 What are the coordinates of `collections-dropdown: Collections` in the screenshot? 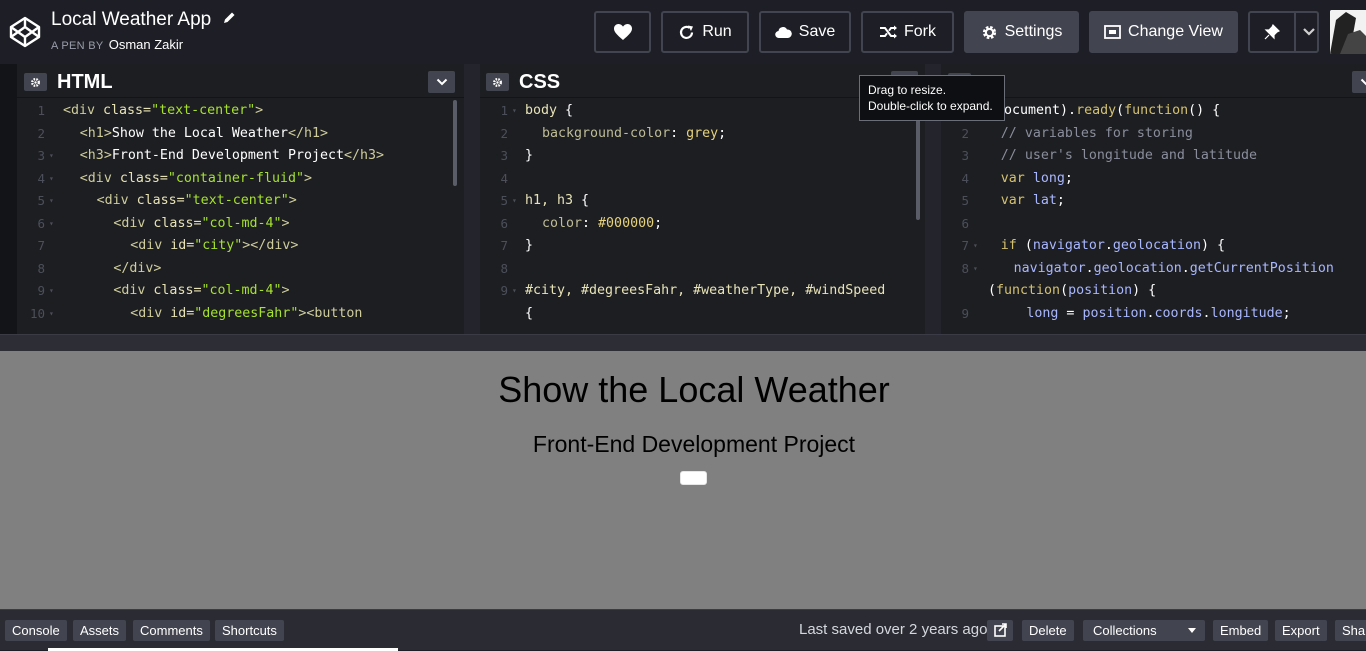 It's located at (1144, 630).